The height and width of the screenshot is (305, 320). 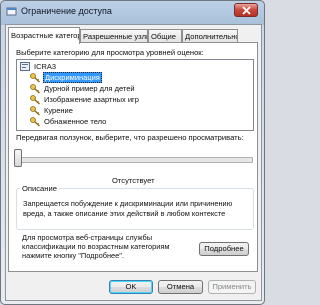 I want to click on rating-system-icon, so click(x=25, y=66).